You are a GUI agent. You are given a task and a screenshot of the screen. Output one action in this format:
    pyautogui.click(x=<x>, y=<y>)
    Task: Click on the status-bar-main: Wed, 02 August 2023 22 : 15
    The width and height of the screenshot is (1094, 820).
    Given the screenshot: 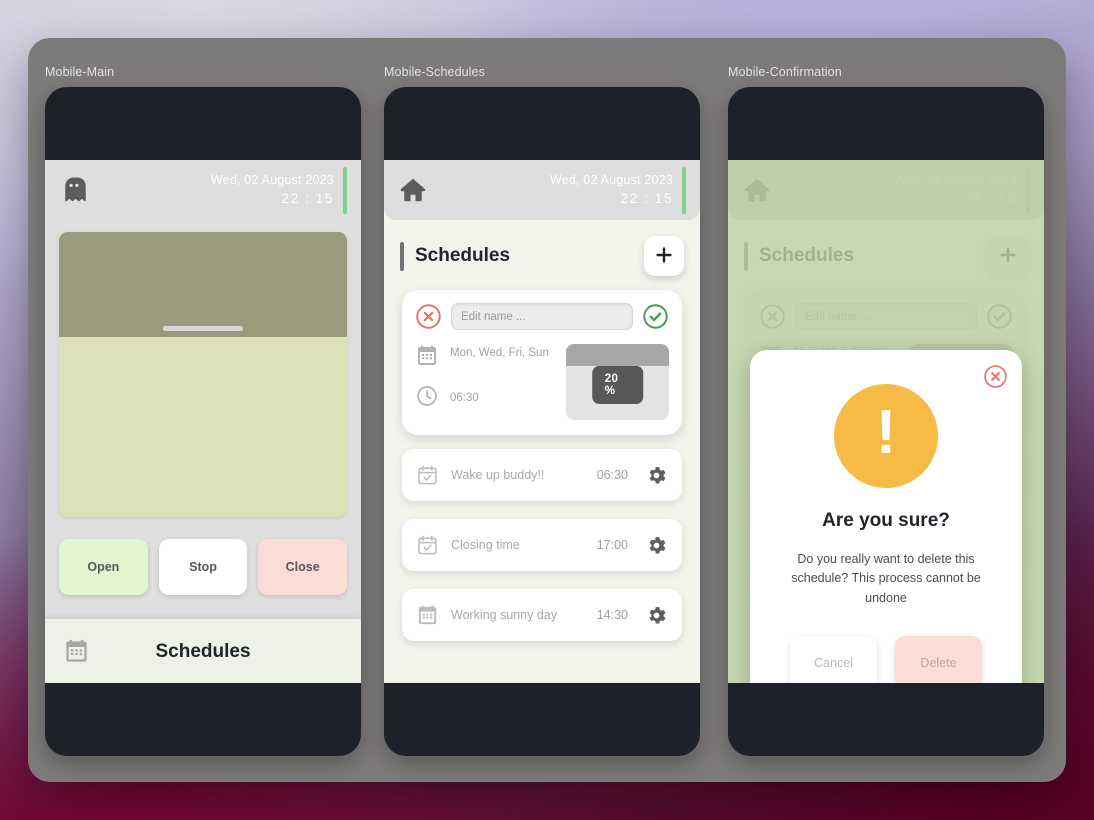 What is the action you would take?
    pyautogui.click(x=203, y=190)
    